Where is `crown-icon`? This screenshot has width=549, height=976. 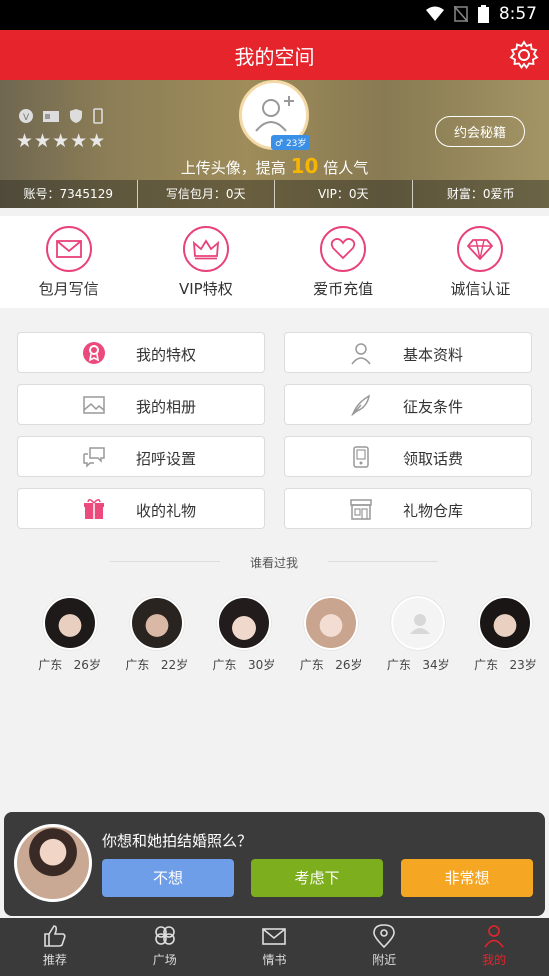
crown-icon is located at coordinates (205, 249).